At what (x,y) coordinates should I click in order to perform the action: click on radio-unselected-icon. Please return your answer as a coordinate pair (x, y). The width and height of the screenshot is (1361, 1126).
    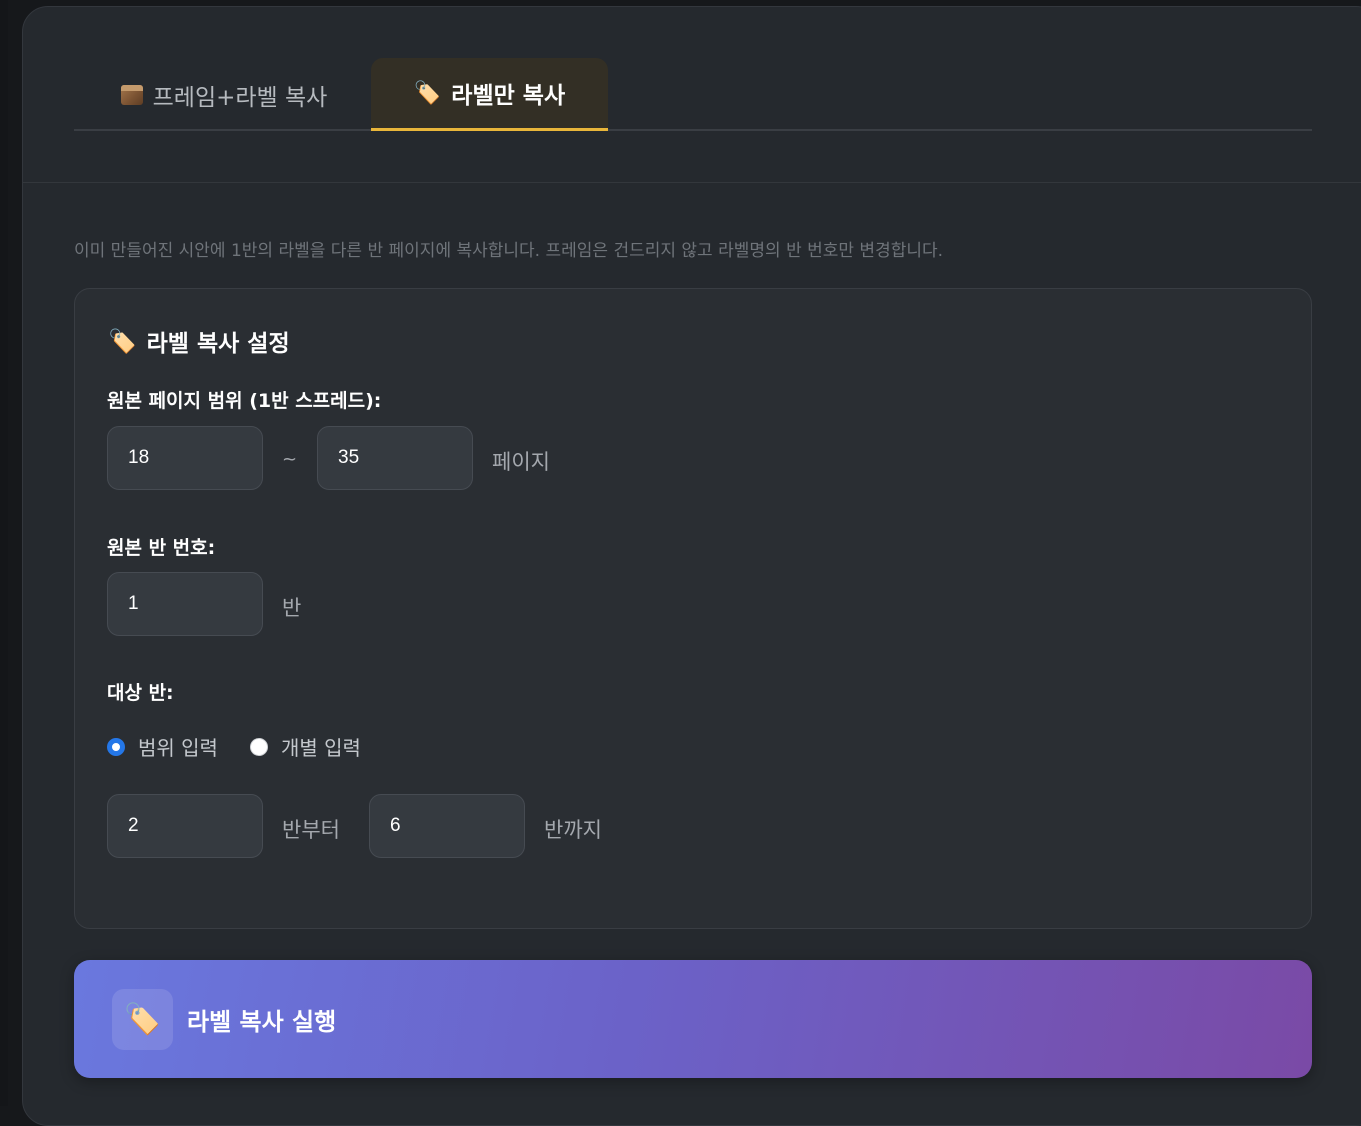
    Looking at the image, I should click on (258, 746).